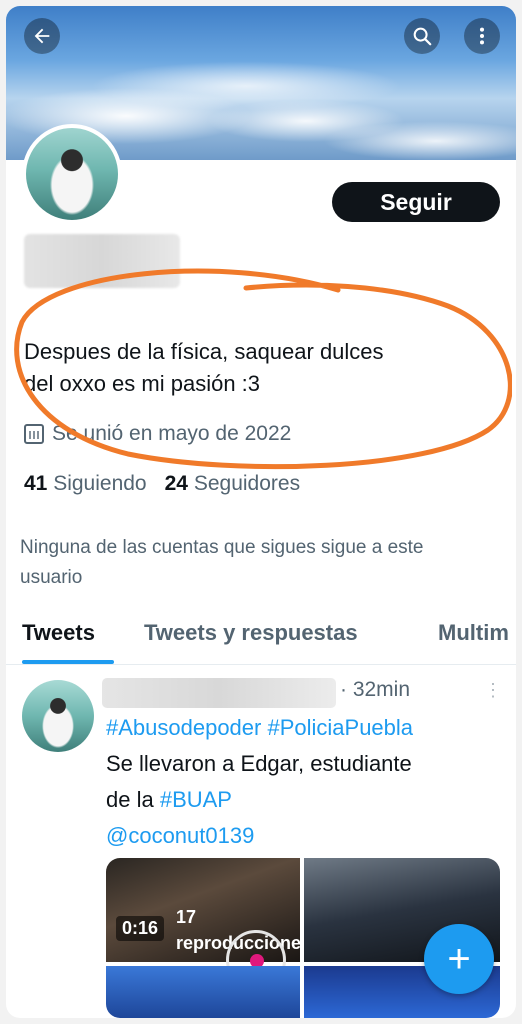  I want to click on search-icon, so click(422, 36).